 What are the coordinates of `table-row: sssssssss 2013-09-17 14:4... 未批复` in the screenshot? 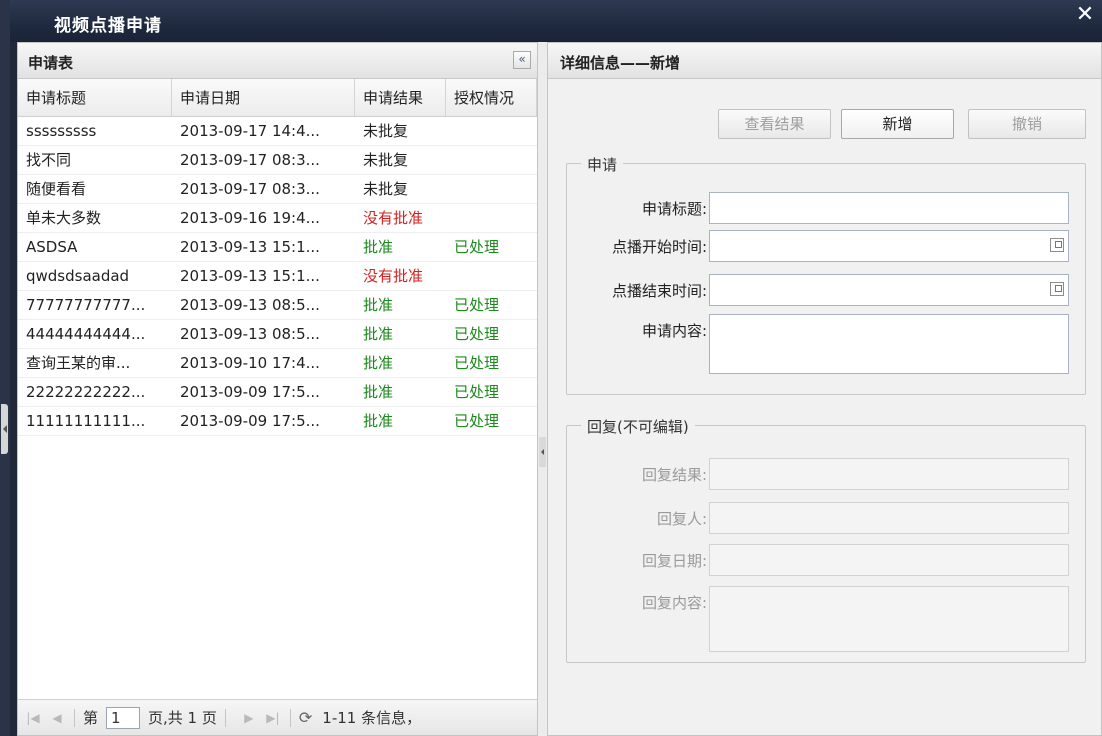 It's located at (277, 131).